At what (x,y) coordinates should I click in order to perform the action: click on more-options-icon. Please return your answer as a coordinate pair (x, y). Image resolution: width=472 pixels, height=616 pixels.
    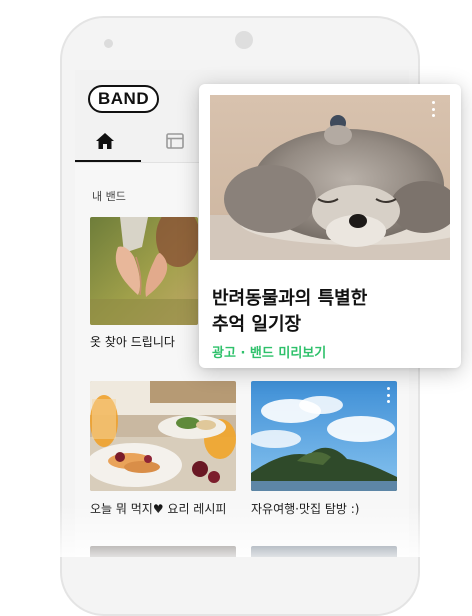
    Looking at the image, I should click on (389, 395).